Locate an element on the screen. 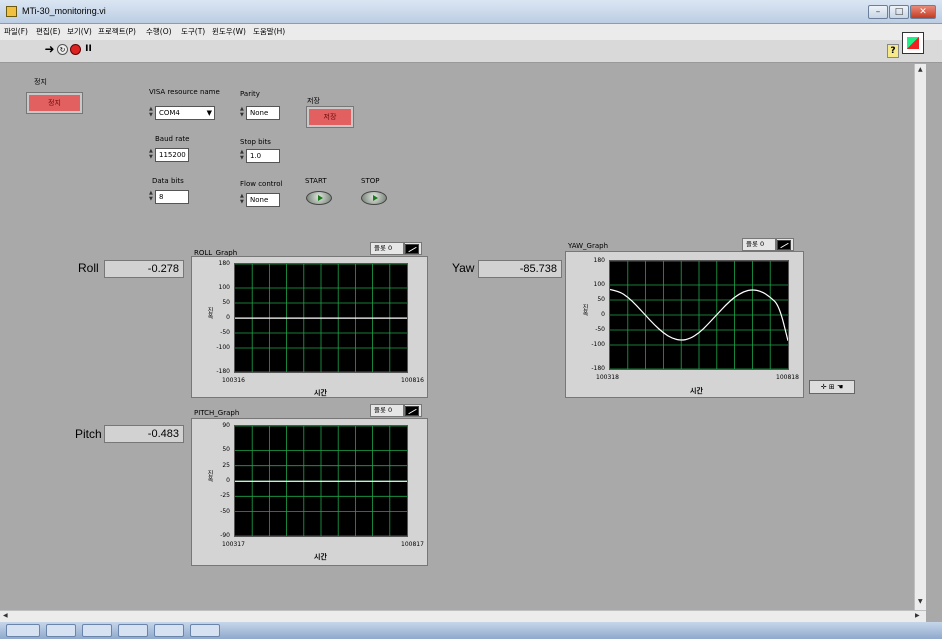  stop-button: 정지 is located at coordinates (54, 103).